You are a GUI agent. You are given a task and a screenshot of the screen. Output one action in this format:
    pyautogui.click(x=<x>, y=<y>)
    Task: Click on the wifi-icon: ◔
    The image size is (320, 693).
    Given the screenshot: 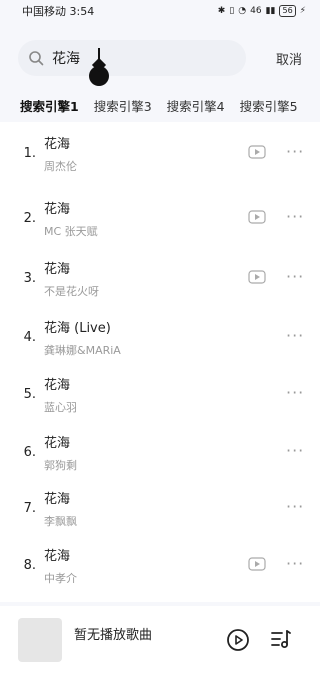 What is the action you would take?
    pyautogui.click(x=242, y=11)
    